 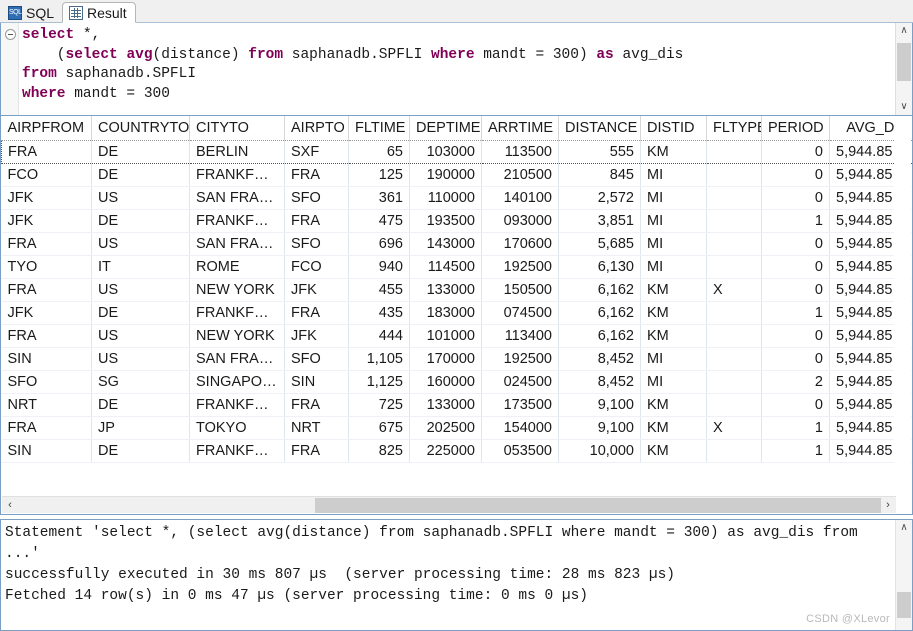 What do you see at coordinates (599, 267) in the screenshot?
I see `cell-distance: 6,130` at bounding box center [599, 267].